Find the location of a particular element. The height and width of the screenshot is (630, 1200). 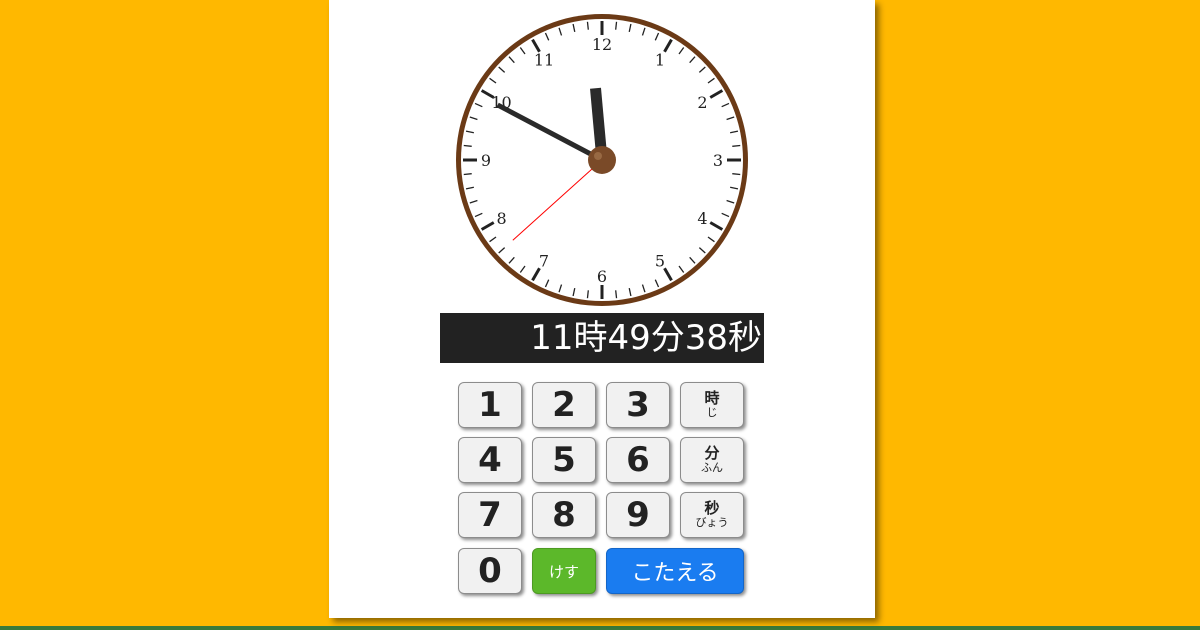

key-2: 2 is located at coordinates (564, 405).